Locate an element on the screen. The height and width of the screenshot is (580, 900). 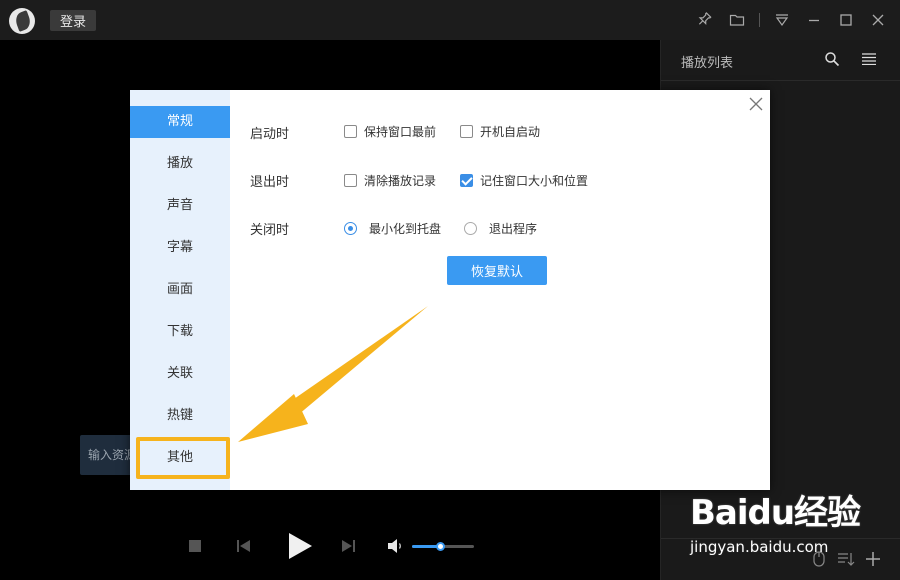
autostart-label: 开机自启动 is located at coordinates (510, 132).